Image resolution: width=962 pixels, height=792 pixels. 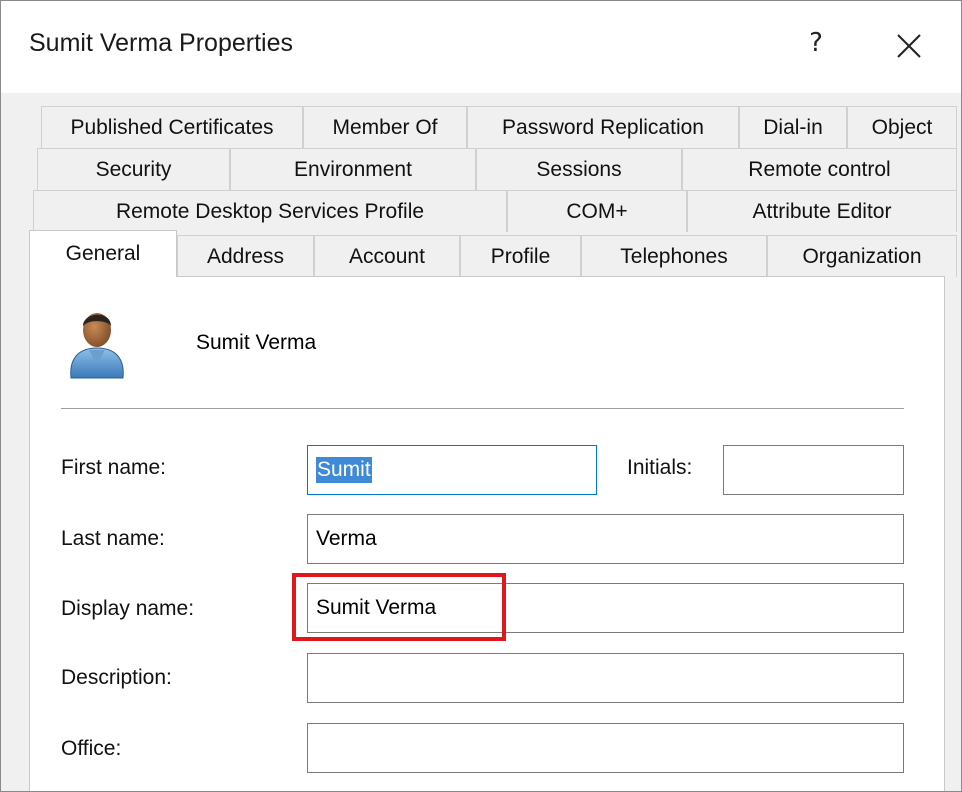 What do you see at coordinates (399, 607) in the screenshot?
I see `highlight-annotation` at bounding box center [399, 607].